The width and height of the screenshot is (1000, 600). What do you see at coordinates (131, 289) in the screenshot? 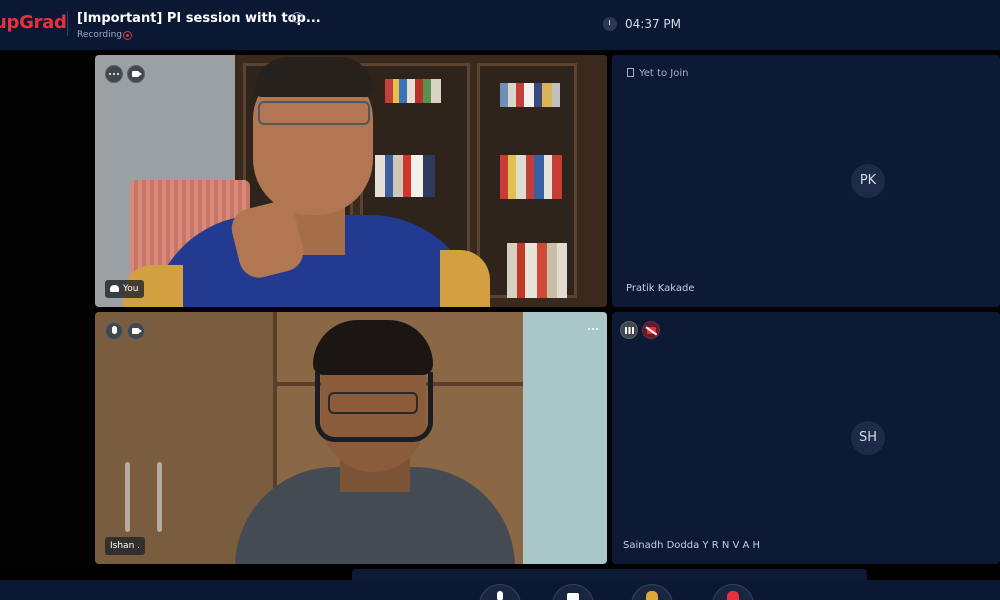
I see `participant-name: You` at bounding box center [131, 289].